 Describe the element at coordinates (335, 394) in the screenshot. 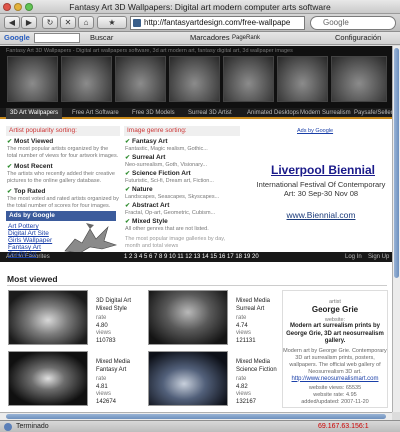

I see `website-rate: website rate: 4.95` at that location.